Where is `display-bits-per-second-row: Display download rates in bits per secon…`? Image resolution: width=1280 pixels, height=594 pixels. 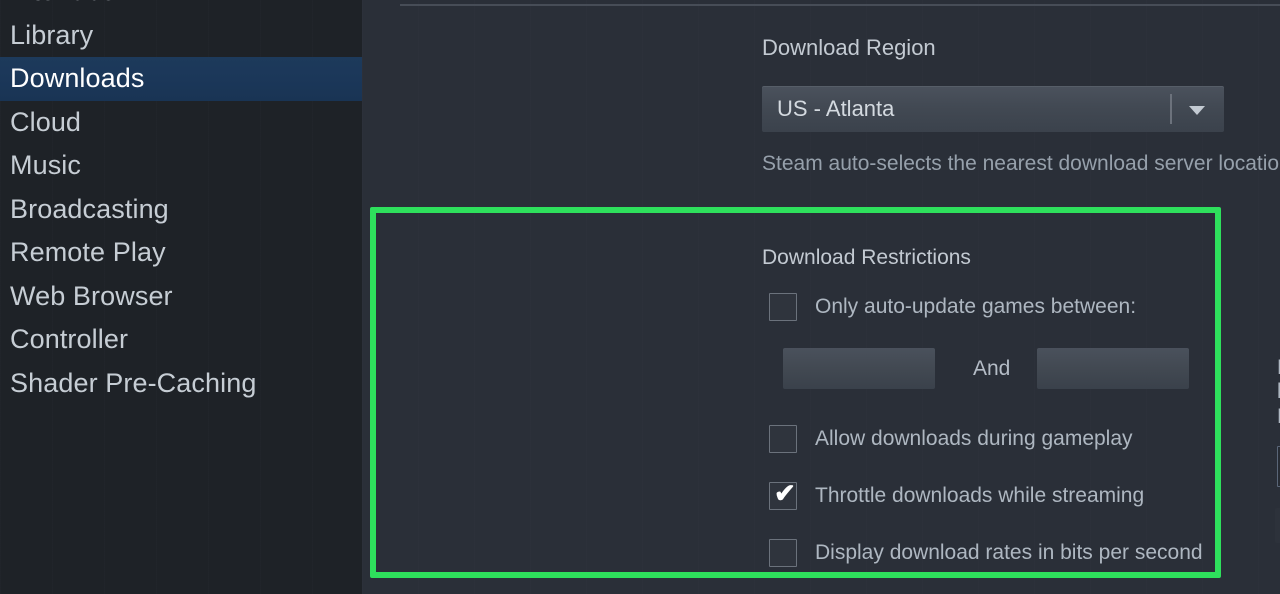 display-bits-per-second-row: Display download rates in bits per secon… is located at coordinates (986, 553).